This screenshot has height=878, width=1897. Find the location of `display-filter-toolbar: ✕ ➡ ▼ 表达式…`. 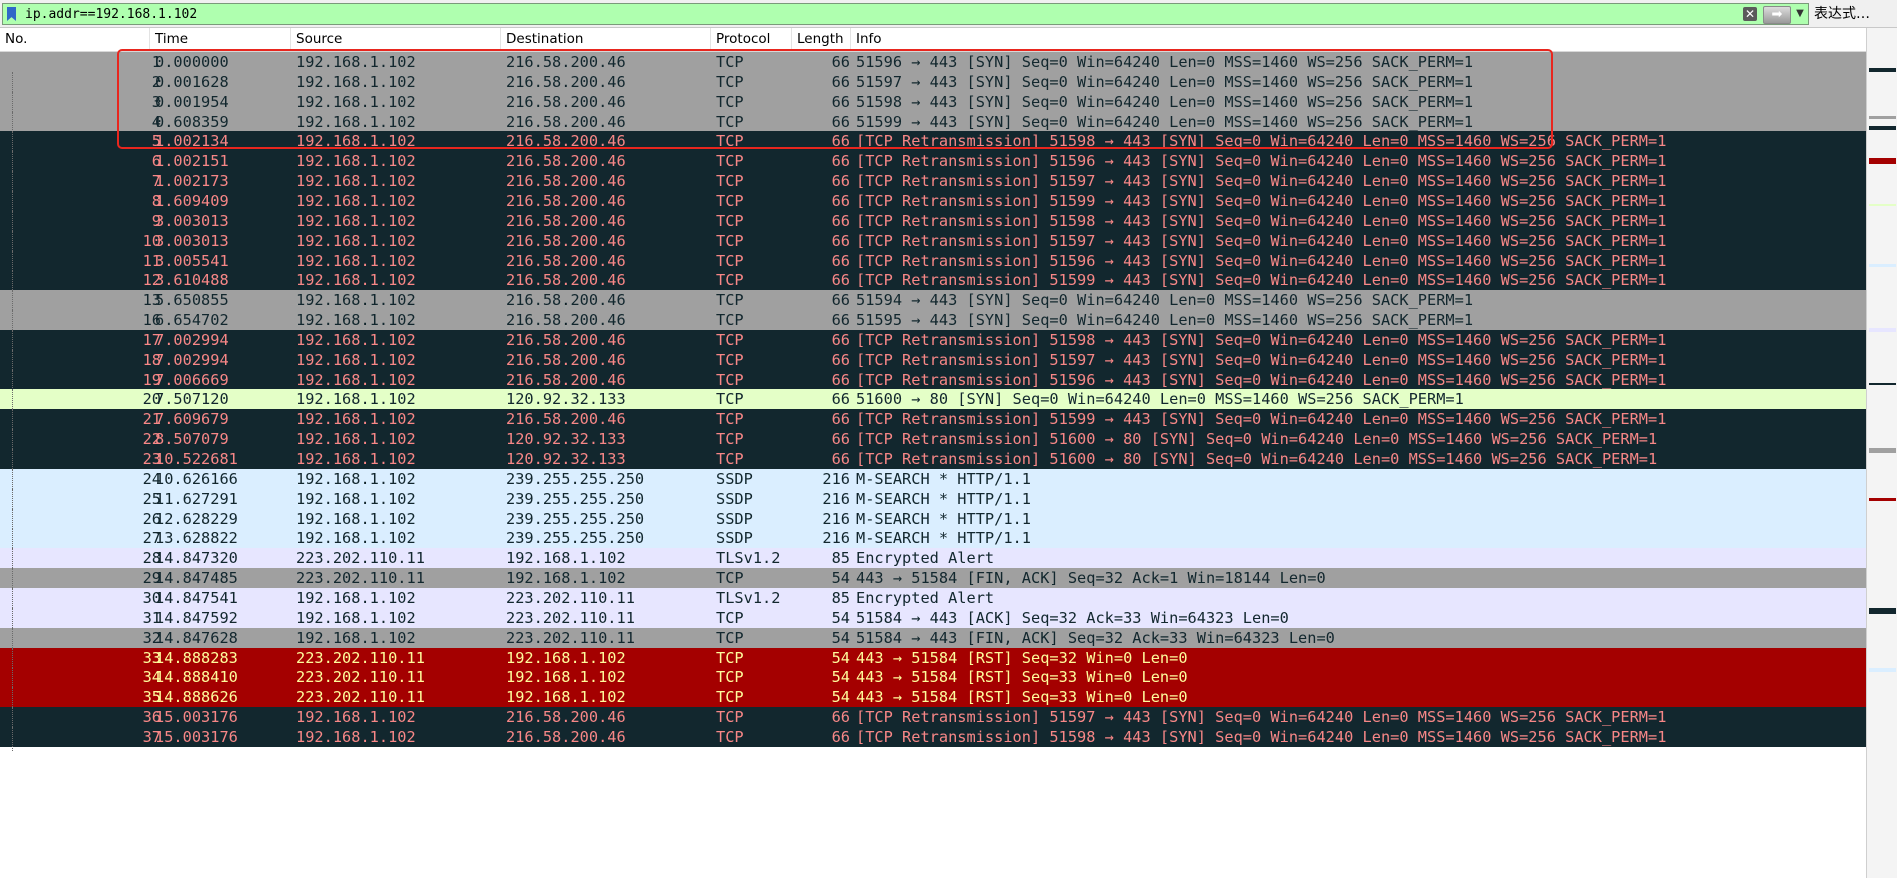

display-filter-toolbar: ✕ ➡ ▼ 表达式… is located at coordinates (948, 14).